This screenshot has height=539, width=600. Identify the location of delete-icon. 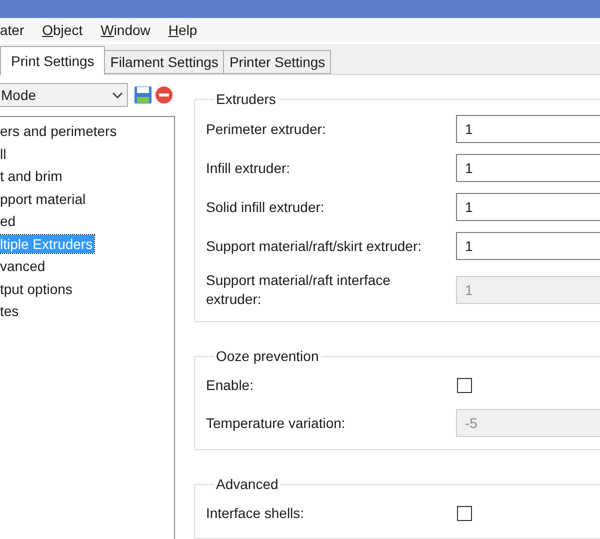
(164, 95).